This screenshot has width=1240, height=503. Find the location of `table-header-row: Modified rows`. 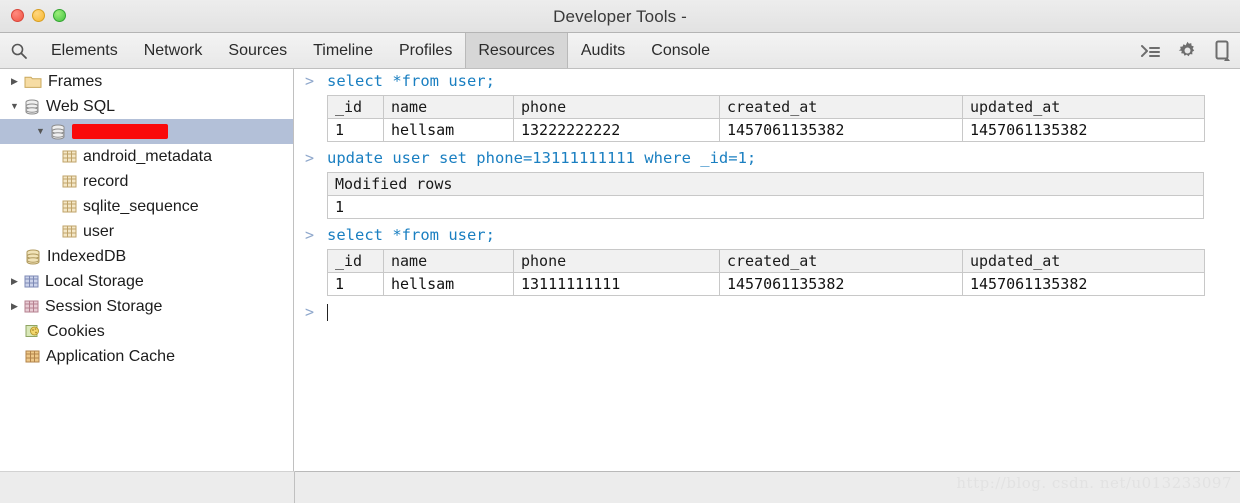

table-header-row: Modified rows is located at coordinates (765, 184).